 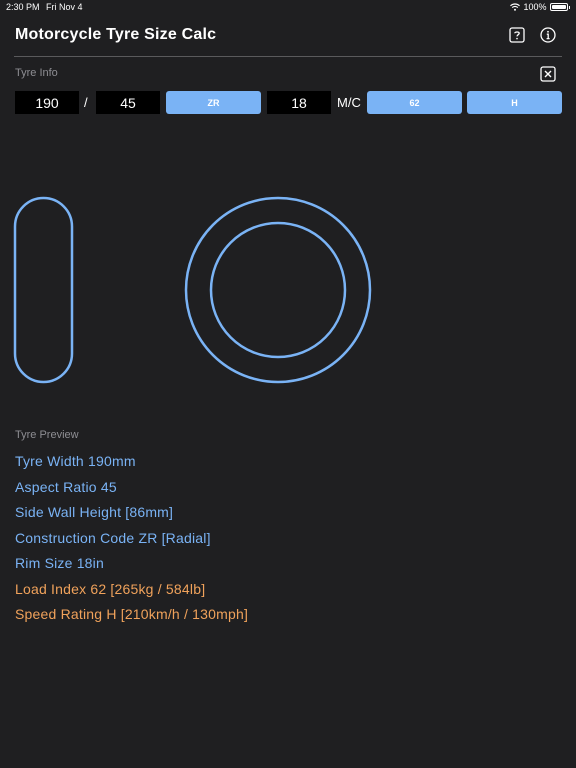 What do you see at coordinates (514, 102) in the screenshot?
I see `speed-rating-button: H` at bounding box center [514, 102].